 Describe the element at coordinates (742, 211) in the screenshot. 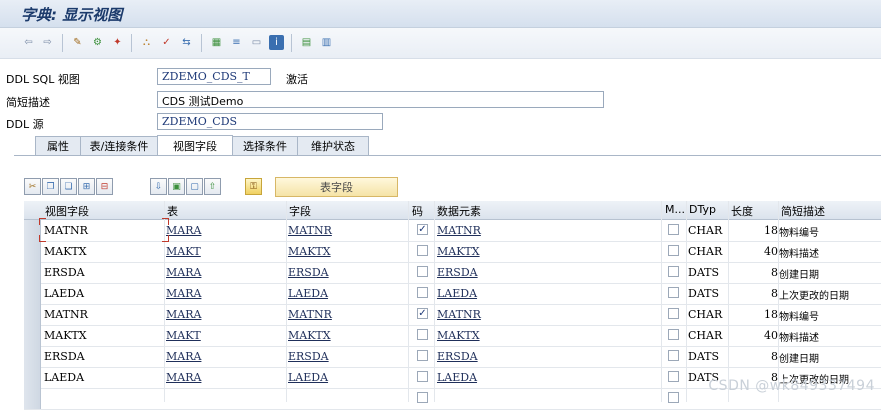

I see `col-length: 长度` at that location.